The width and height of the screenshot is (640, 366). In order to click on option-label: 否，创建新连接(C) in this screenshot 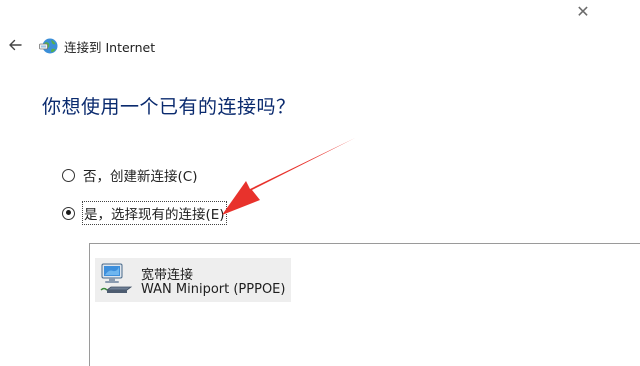, I will do `click(140, 177)`.